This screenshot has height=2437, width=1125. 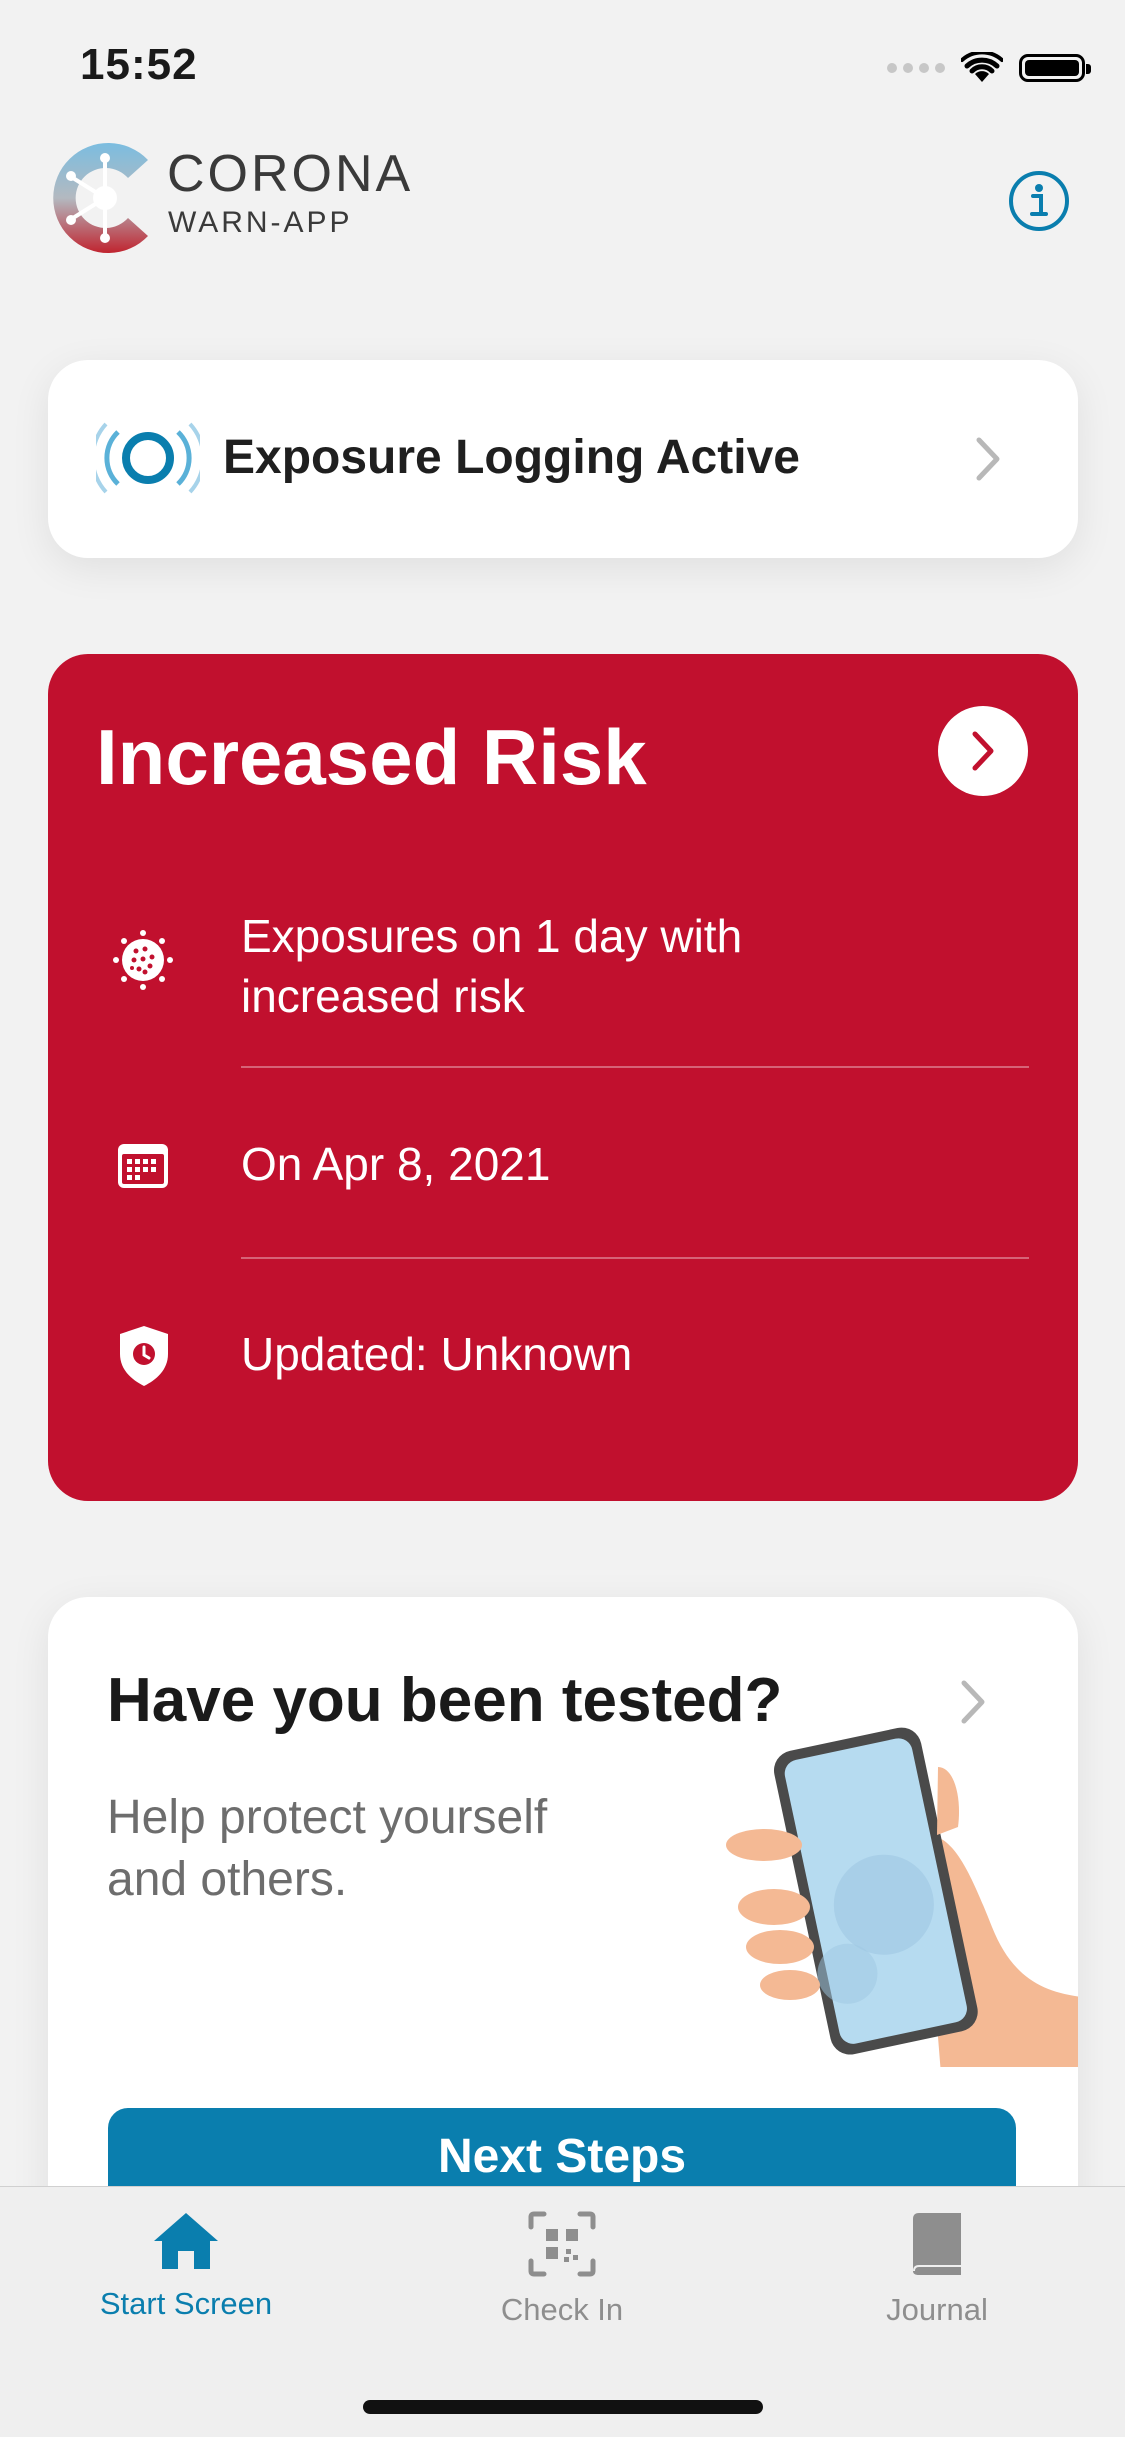 I want to click on risk-exposures-line1: Exposures on 1 day with, so click(x=492, y=936).